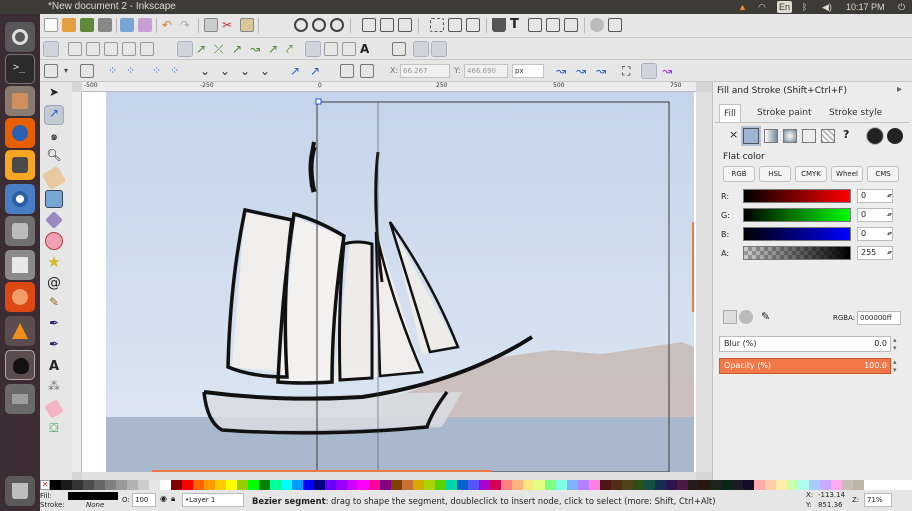  I want to click on clone-icon, so click(387, 25).